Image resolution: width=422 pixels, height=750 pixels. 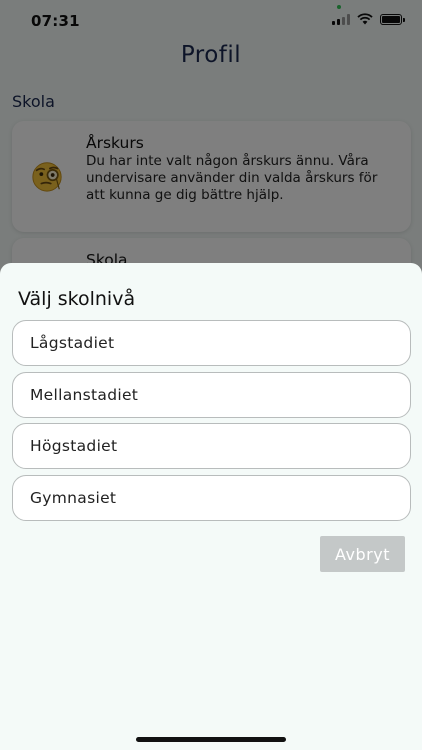 I want to click on option-gymnasiet: Gymnasiet, so click(x=211, y=498).